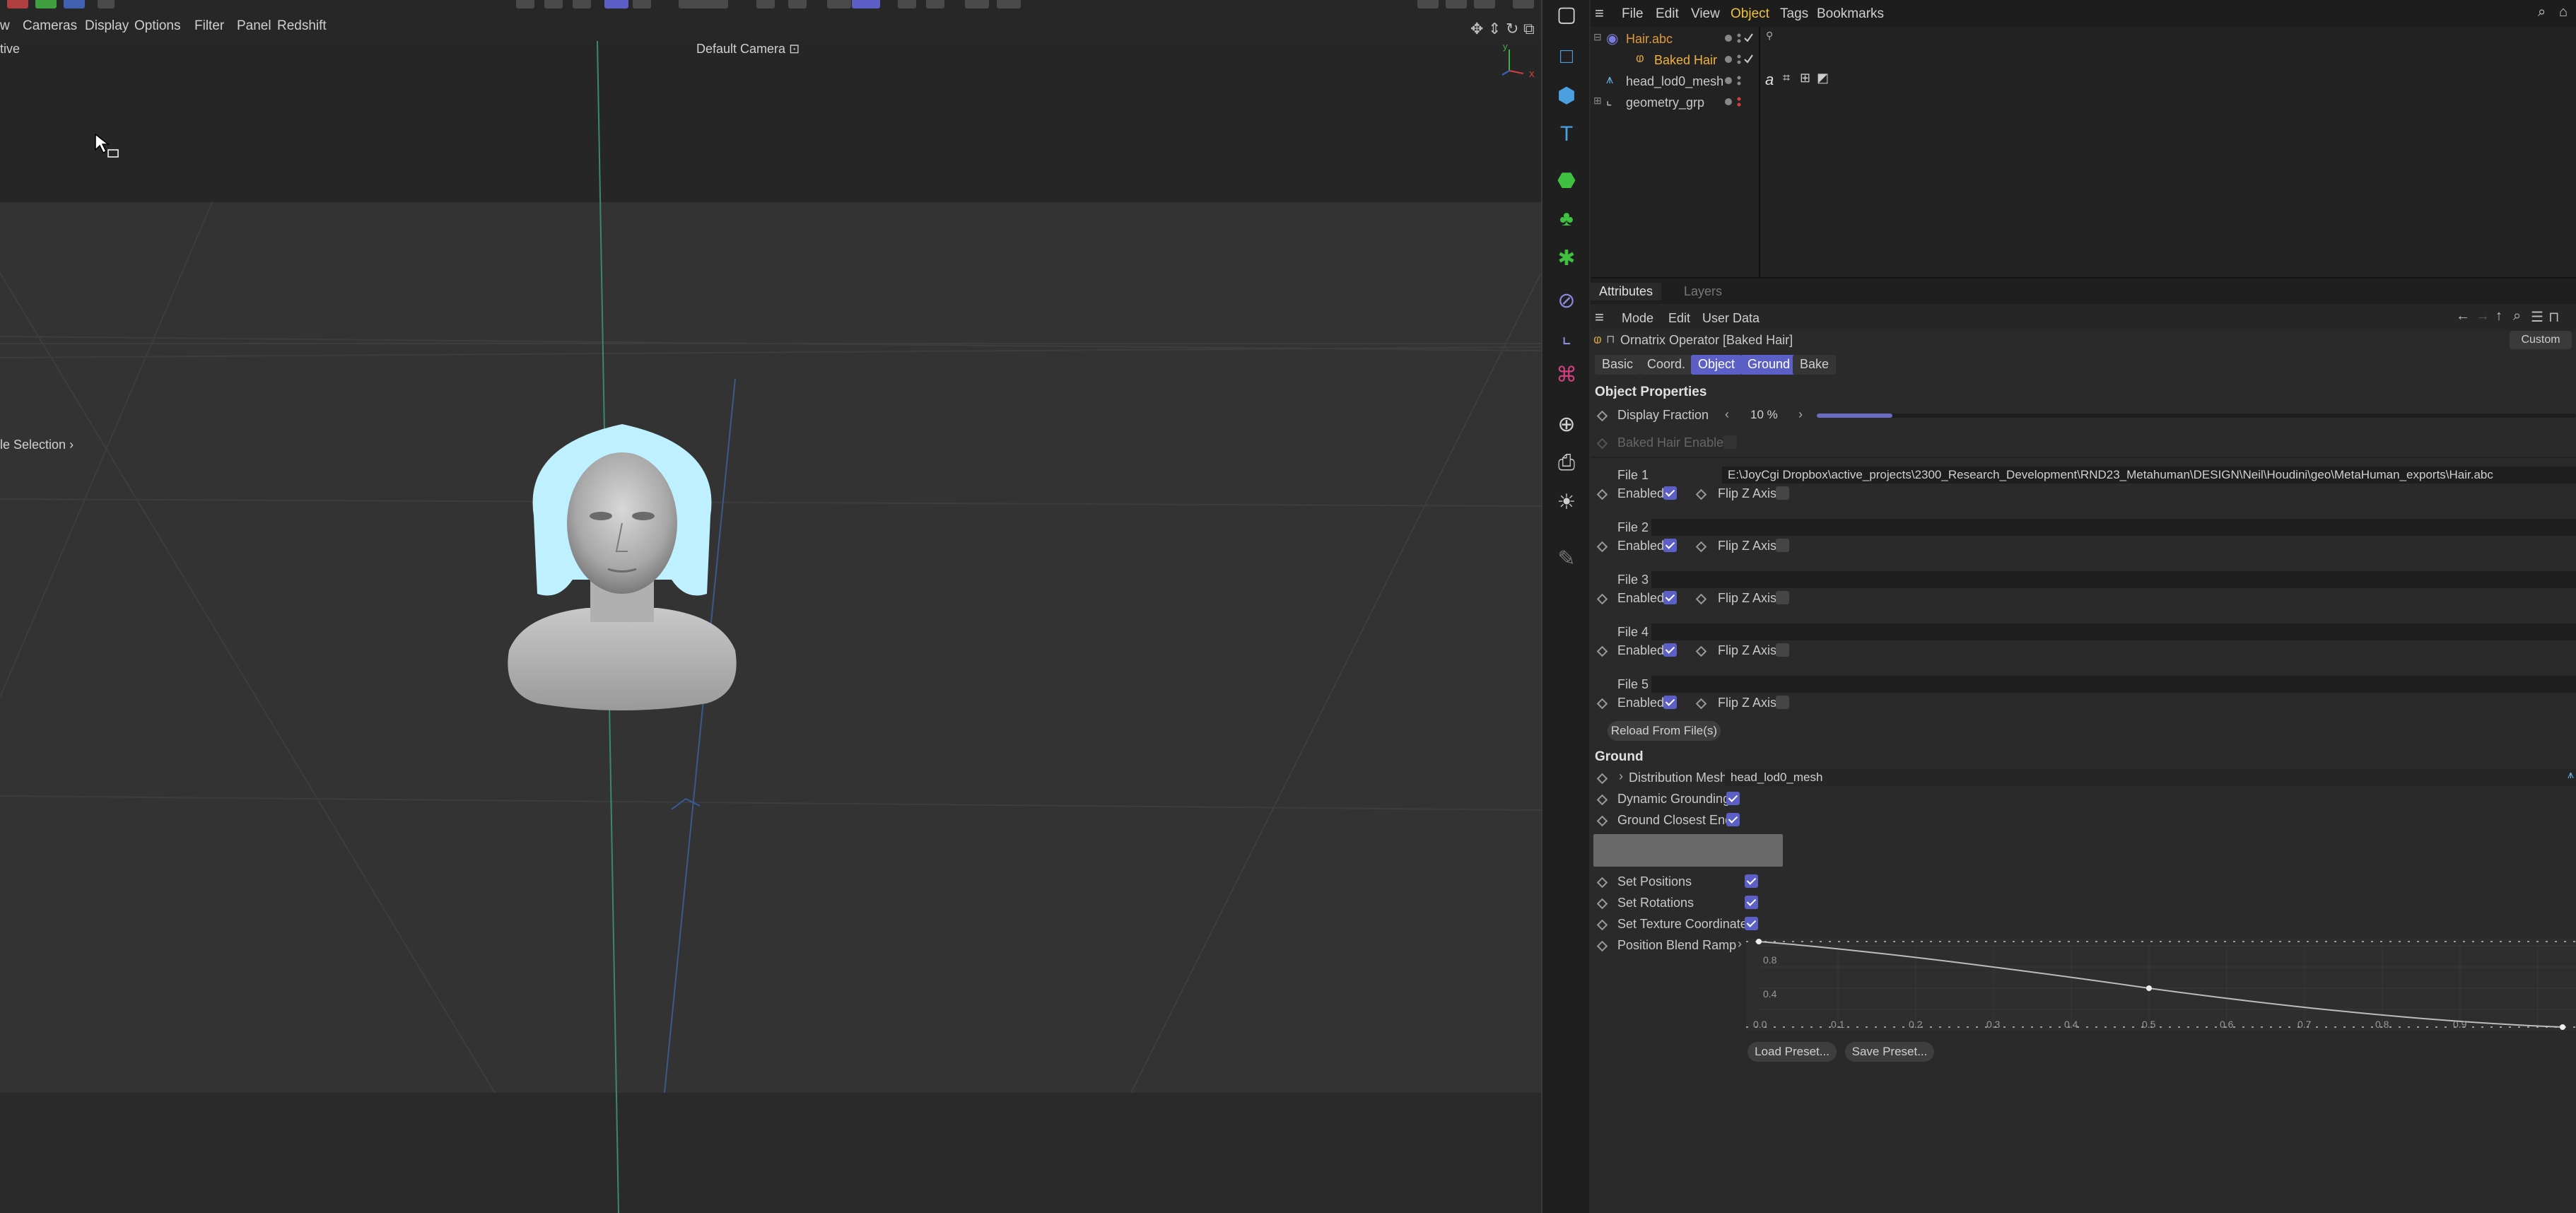 The height and width of the screenshot is (1213, 2576). Describe the element at coordinates (748, 49) in the screenshot. I see `camera-title: Default Camera ⊡` at that location.